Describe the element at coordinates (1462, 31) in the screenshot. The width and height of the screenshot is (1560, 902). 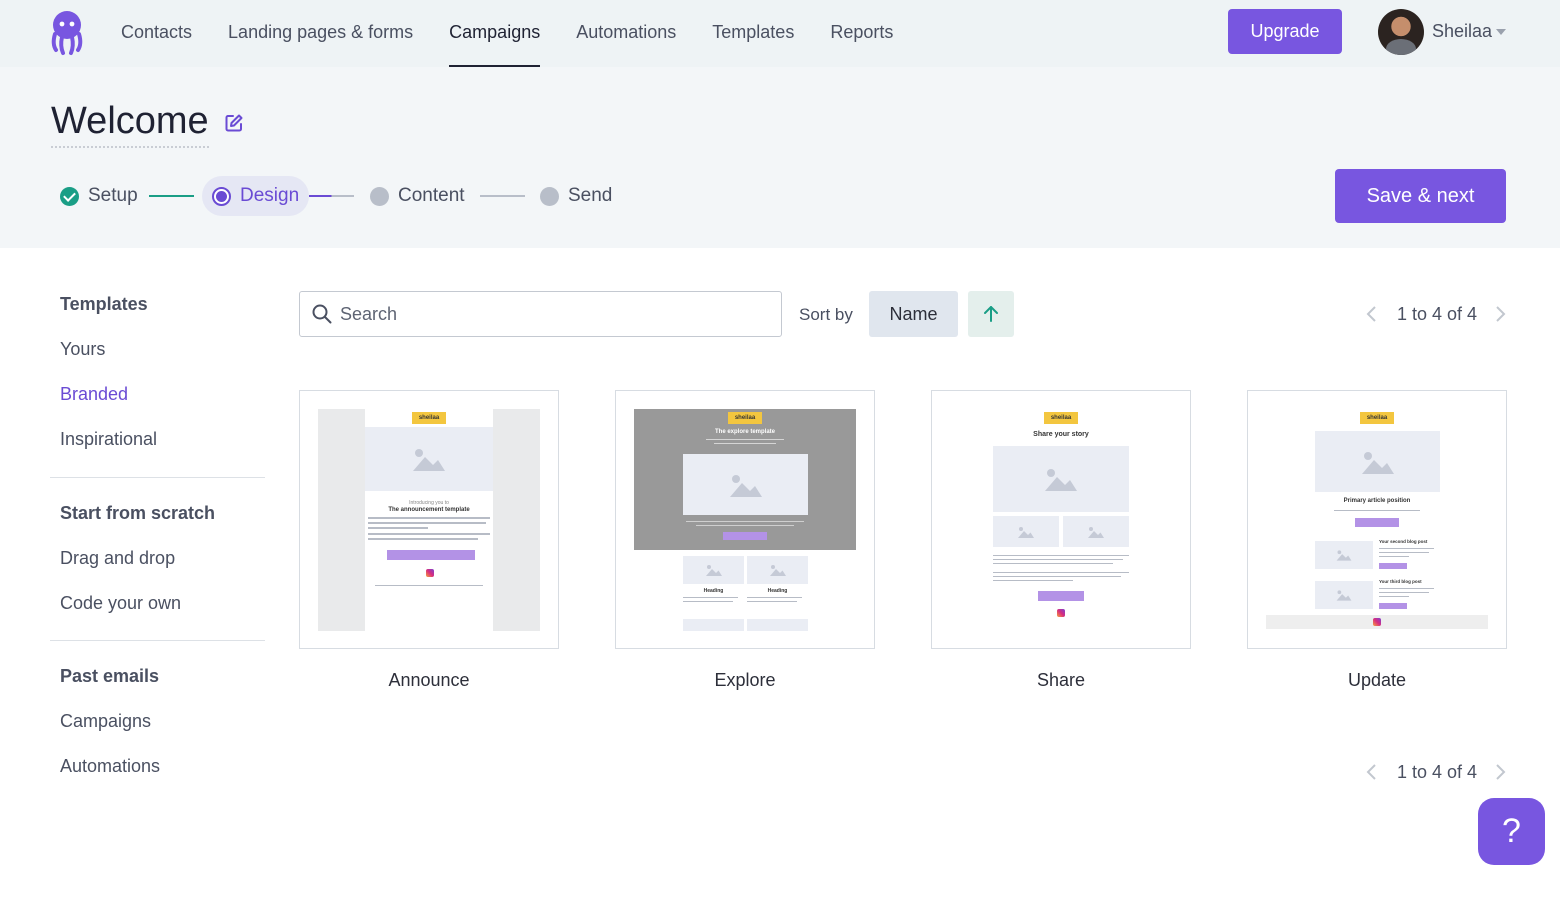
I see `user-menu-name: Sheilaa` at that location.